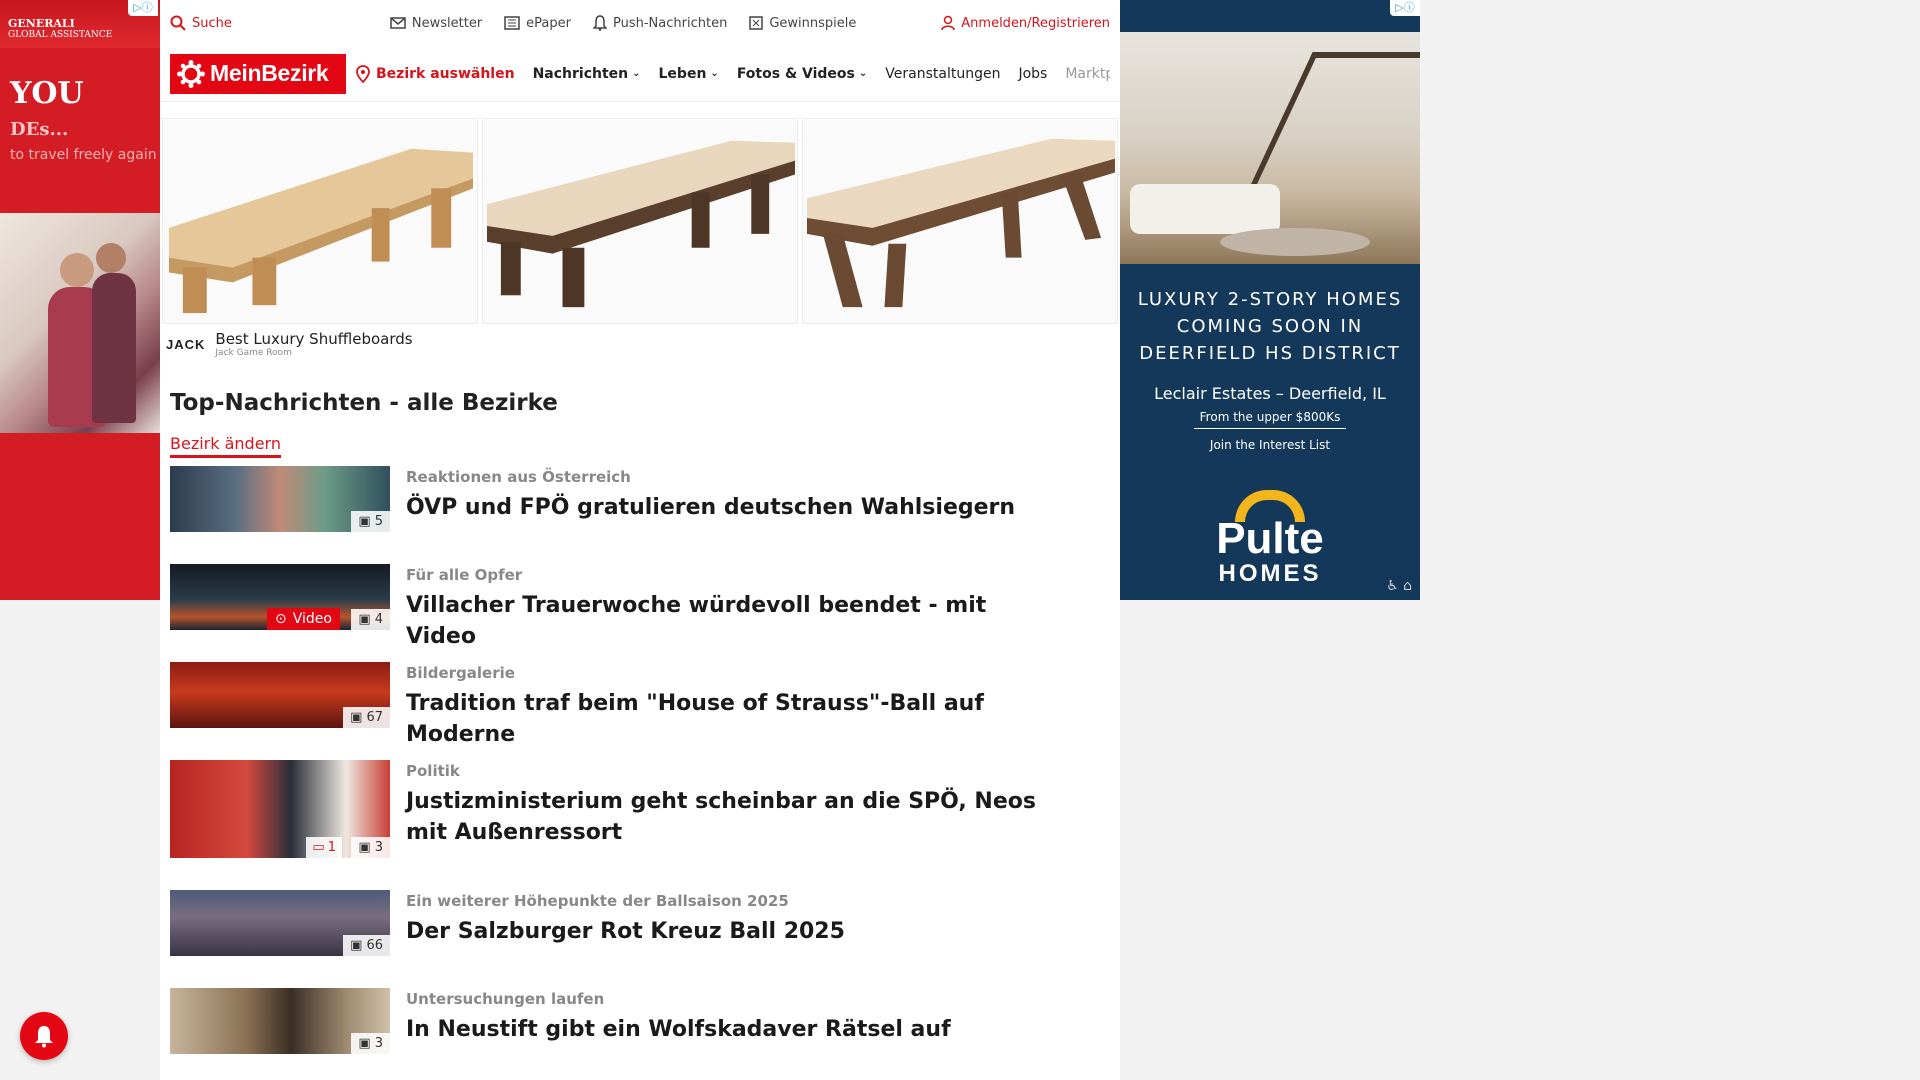 The image size is (1920, 1080). What do you see at coordinates (269, 73) in the screenshot?
I see `logo-text: MeinBezirk` at bounding box center [269, 73].